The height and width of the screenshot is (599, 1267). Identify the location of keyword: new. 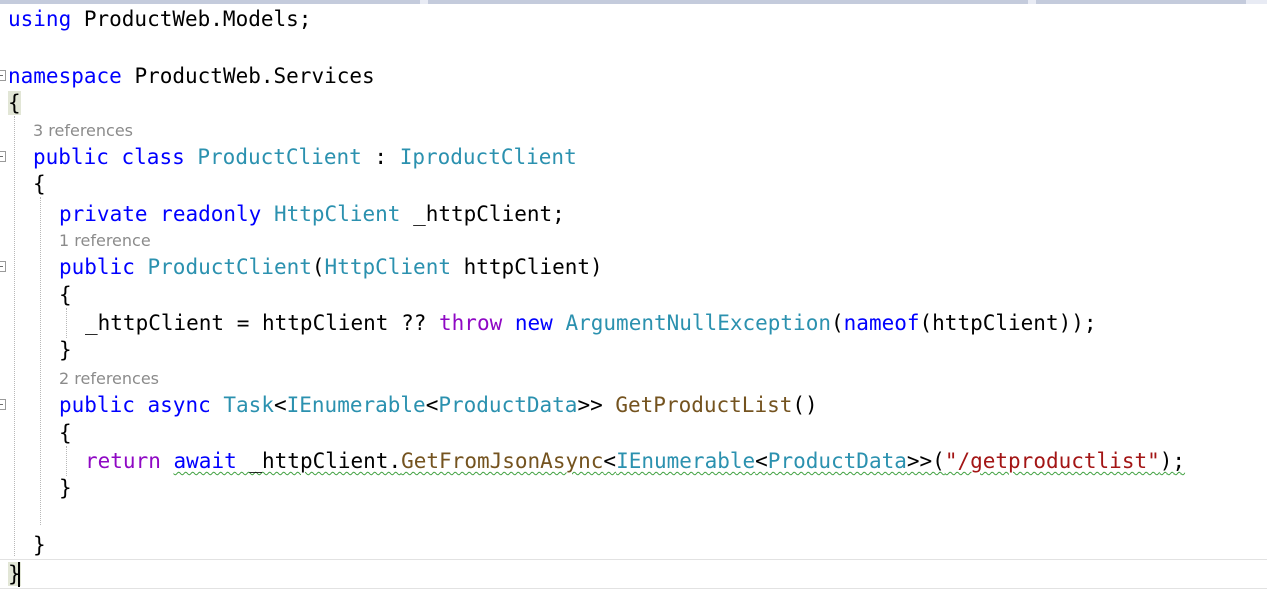
(533, 323).